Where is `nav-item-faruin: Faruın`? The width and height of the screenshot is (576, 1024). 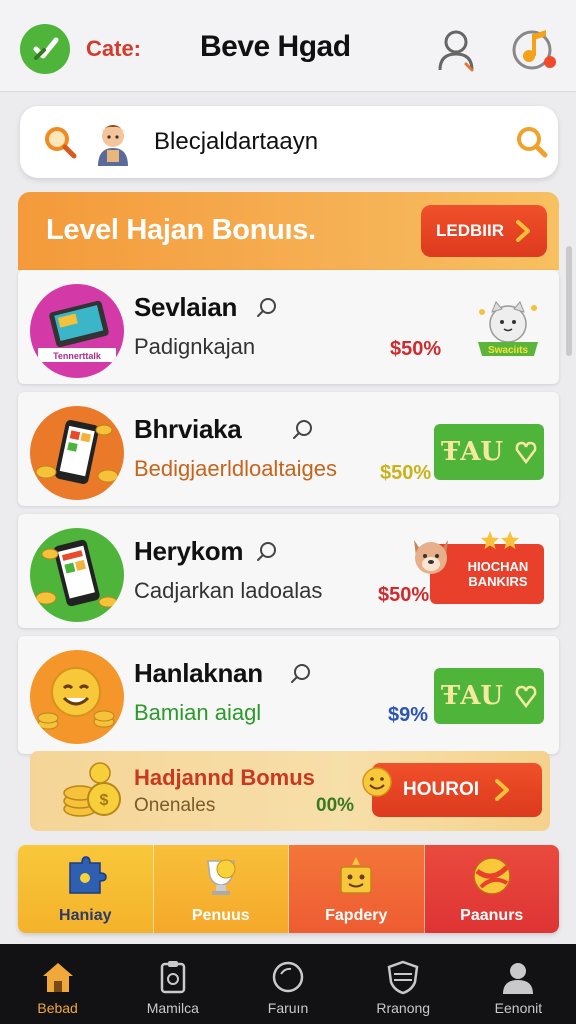
nav-item-faruin: Faruın is located at coordinates (287, 984).